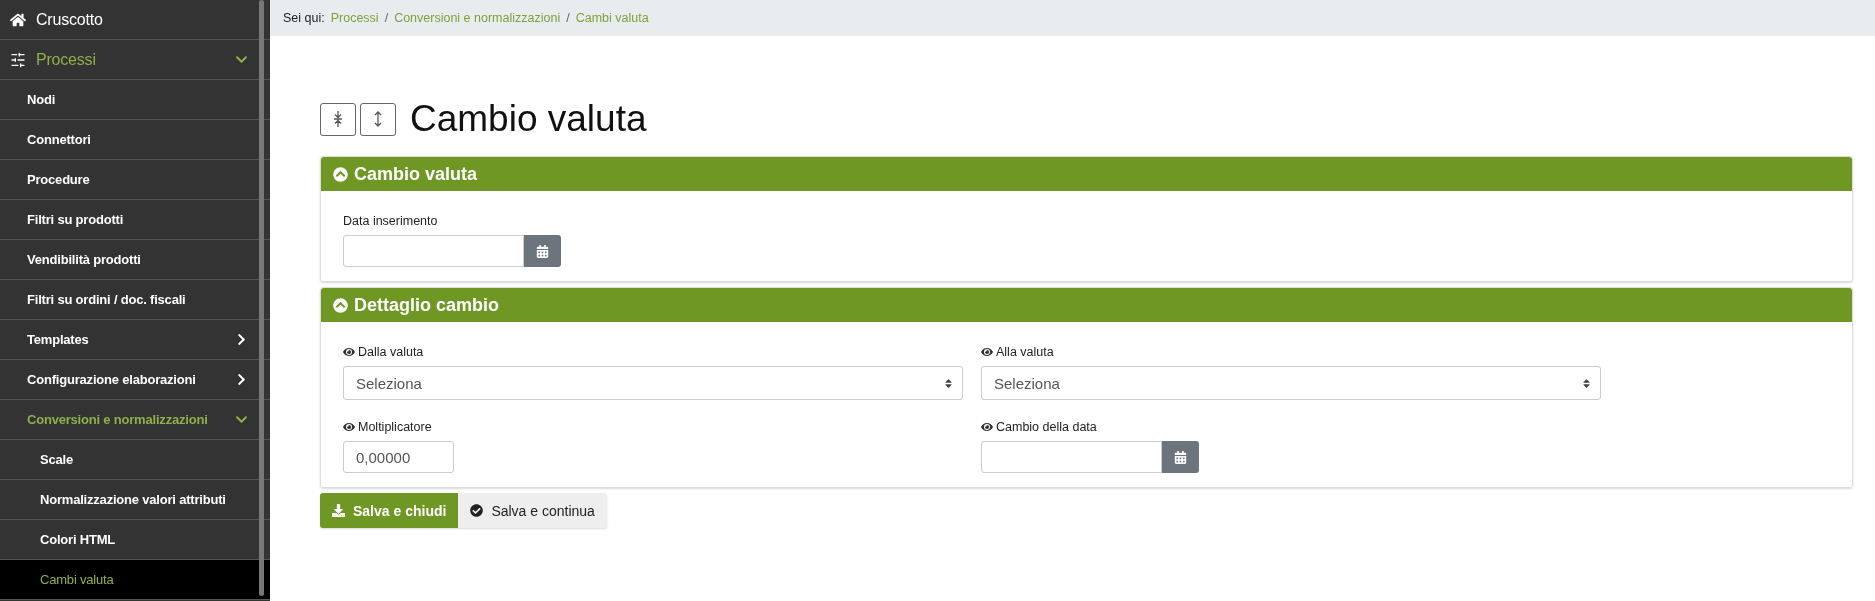  What do you see at coordinates (135, 580) in the screenshot?
I see `sidebar-item: Cambi valuta` at bounding box center [135, 580].